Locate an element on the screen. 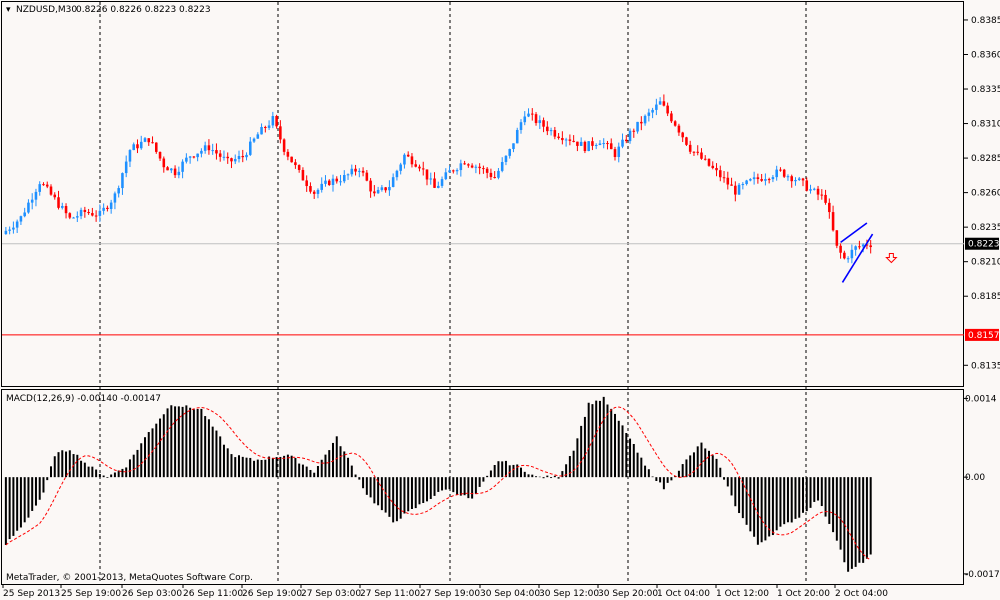  red-level-label: 0.8157 is located at coordinates (984, 336).